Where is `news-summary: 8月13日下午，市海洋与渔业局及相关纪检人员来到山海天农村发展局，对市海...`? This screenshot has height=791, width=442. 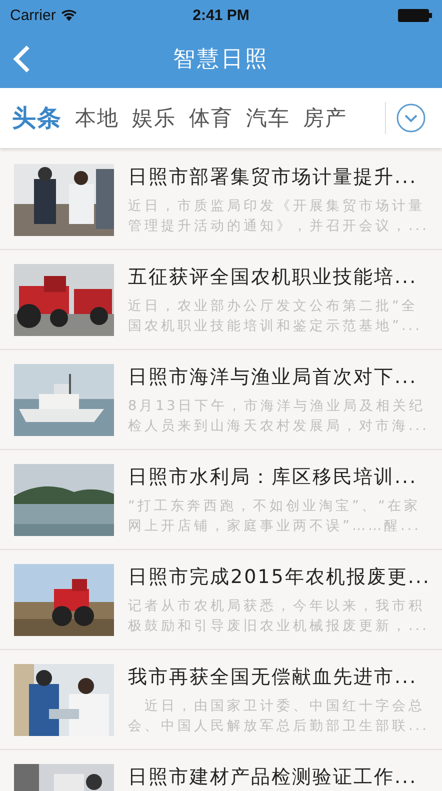 news-summary: 8月13日下午，市海洋与渔业局及相关纪检人员来到山海天农村发展局，对市海... is located at coordinates (279, 416).